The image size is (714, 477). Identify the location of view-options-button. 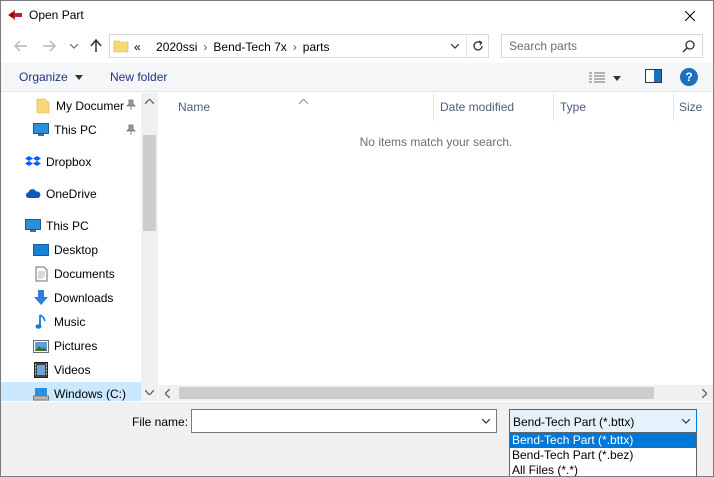
(609, 78).